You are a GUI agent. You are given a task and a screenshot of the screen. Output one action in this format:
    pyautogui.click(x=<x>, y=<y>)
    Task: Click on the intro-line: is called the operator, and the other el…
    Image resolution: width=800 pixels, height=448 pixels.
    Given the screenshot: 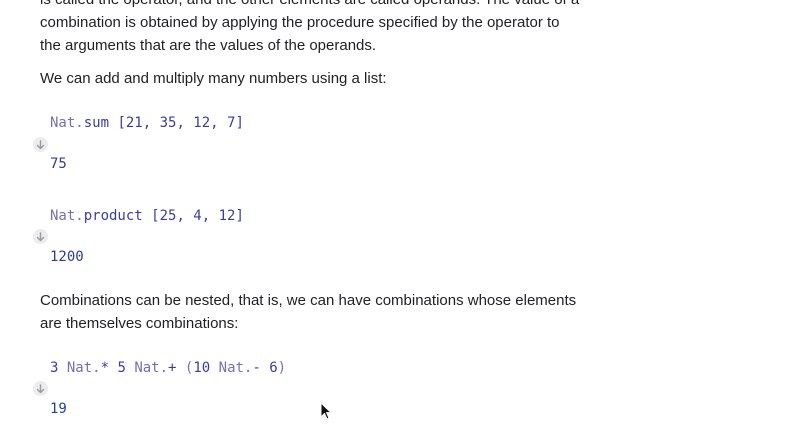 What is the action you would take?
    pyautogui.click(x=340, y=5)
    